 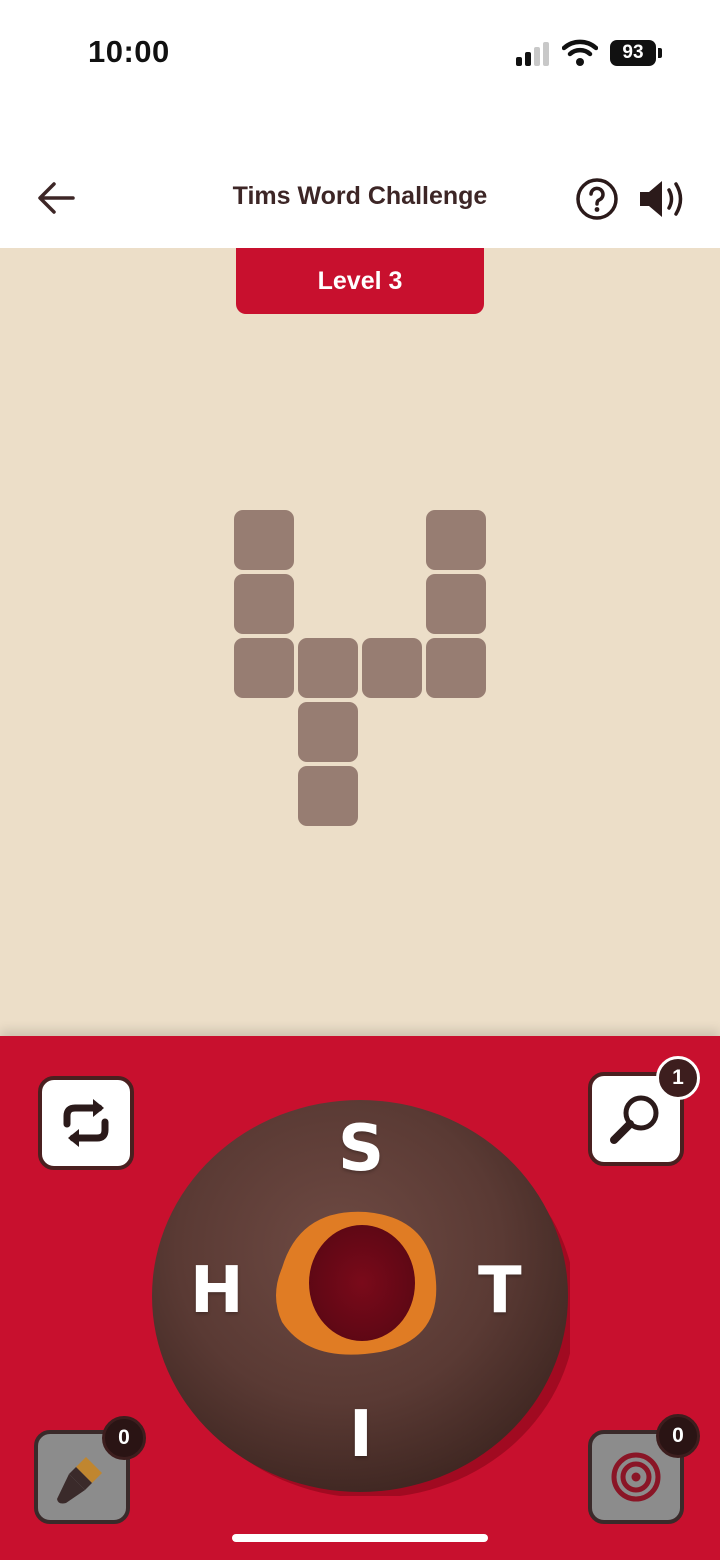 I want to click on status-time: 10:00, so click(x=129, y=51).